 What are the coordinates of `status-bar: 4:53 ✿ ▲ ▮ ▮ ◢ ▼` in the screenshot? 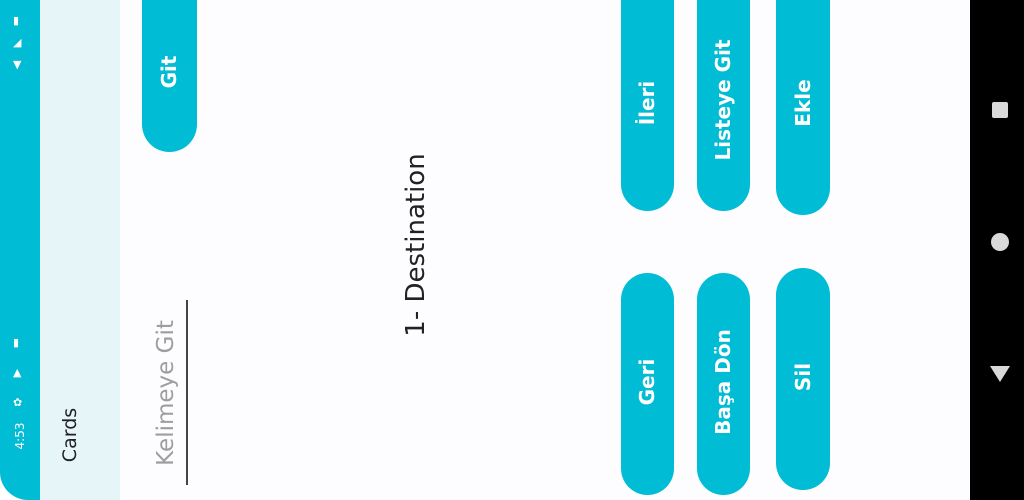 It's located at (20, 250).